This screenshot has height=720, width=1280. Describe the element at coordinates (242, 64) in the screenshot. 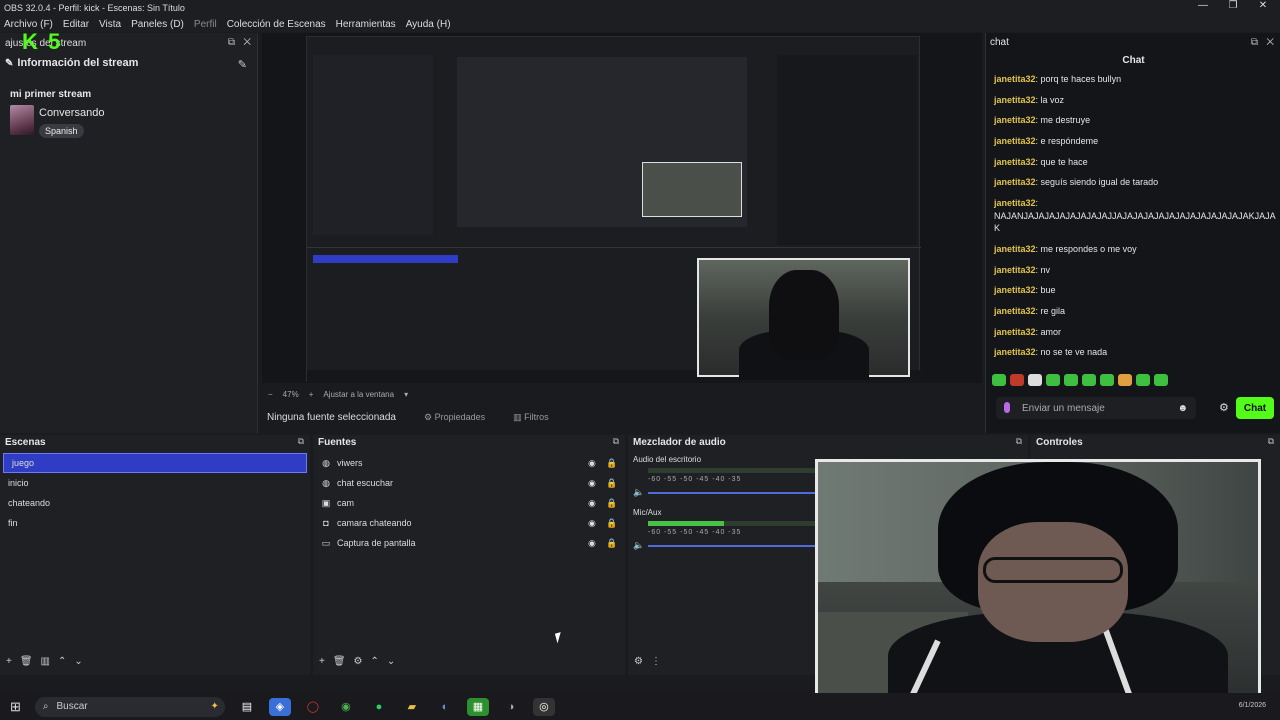

I see `edit-icon: ✎` at that location.